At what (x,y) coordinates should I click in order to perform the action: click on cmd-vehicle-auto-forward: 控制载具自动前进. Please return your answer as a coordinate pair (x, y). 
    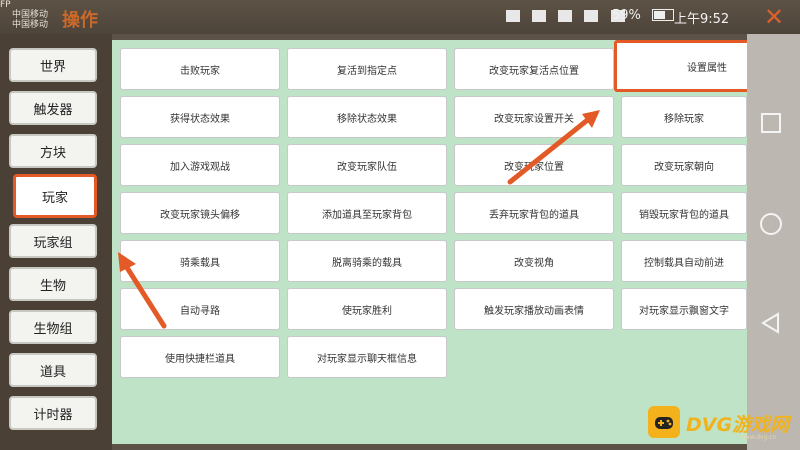
    Looking at the image, I should click on (684, 261).